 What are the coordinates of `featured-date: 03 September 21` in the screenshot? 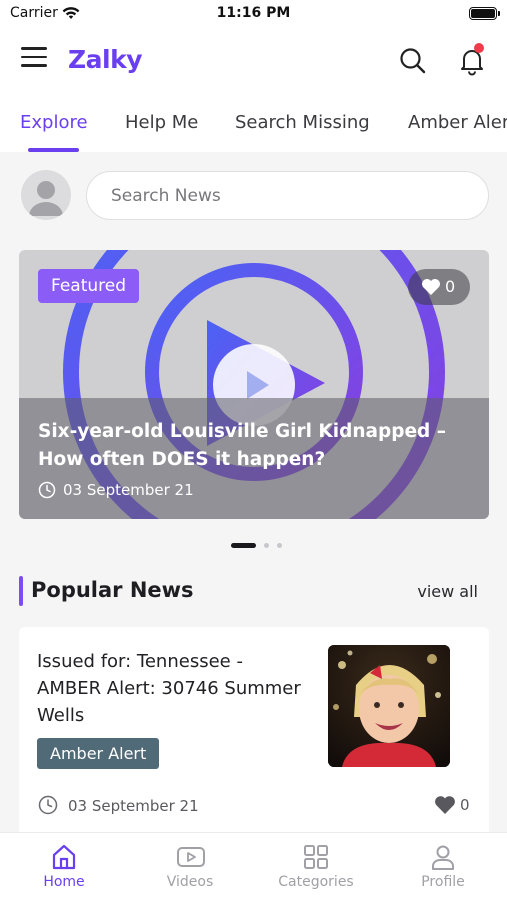 It's located at (128, 490).